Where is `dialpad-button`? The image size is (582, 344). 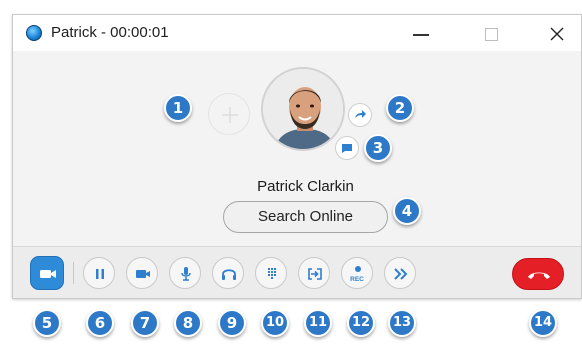
dialpad-button is located at coordinates (271, 273).